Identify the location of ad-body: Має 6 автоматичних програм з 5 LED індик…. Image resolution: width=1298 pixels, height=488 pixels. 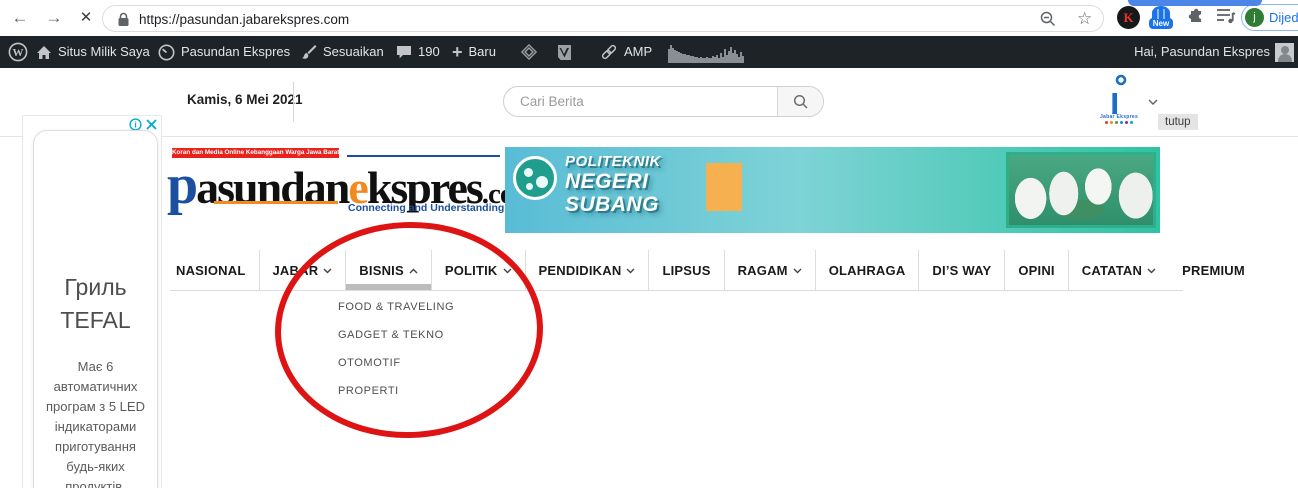
(95, 423).